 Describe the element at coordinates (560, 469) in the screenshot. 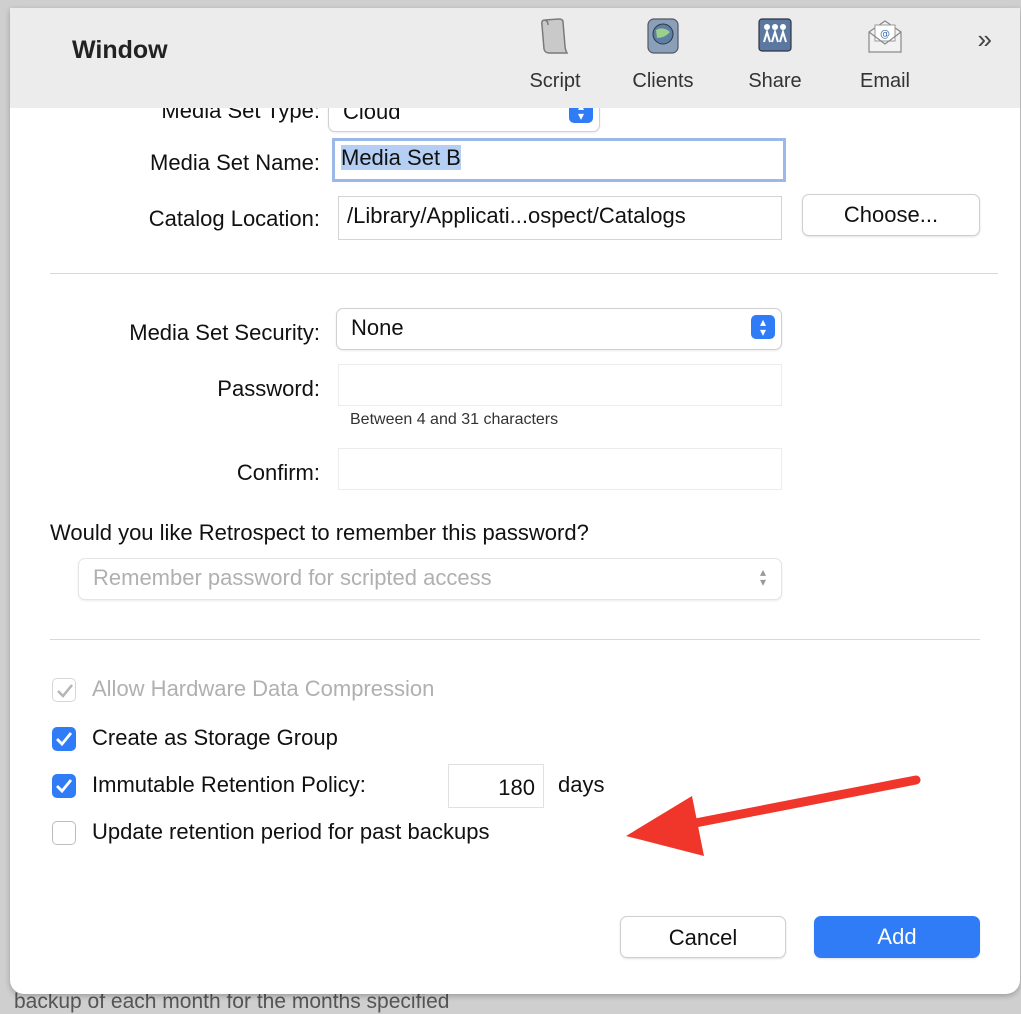

I see `confirm-password-field` at that location.